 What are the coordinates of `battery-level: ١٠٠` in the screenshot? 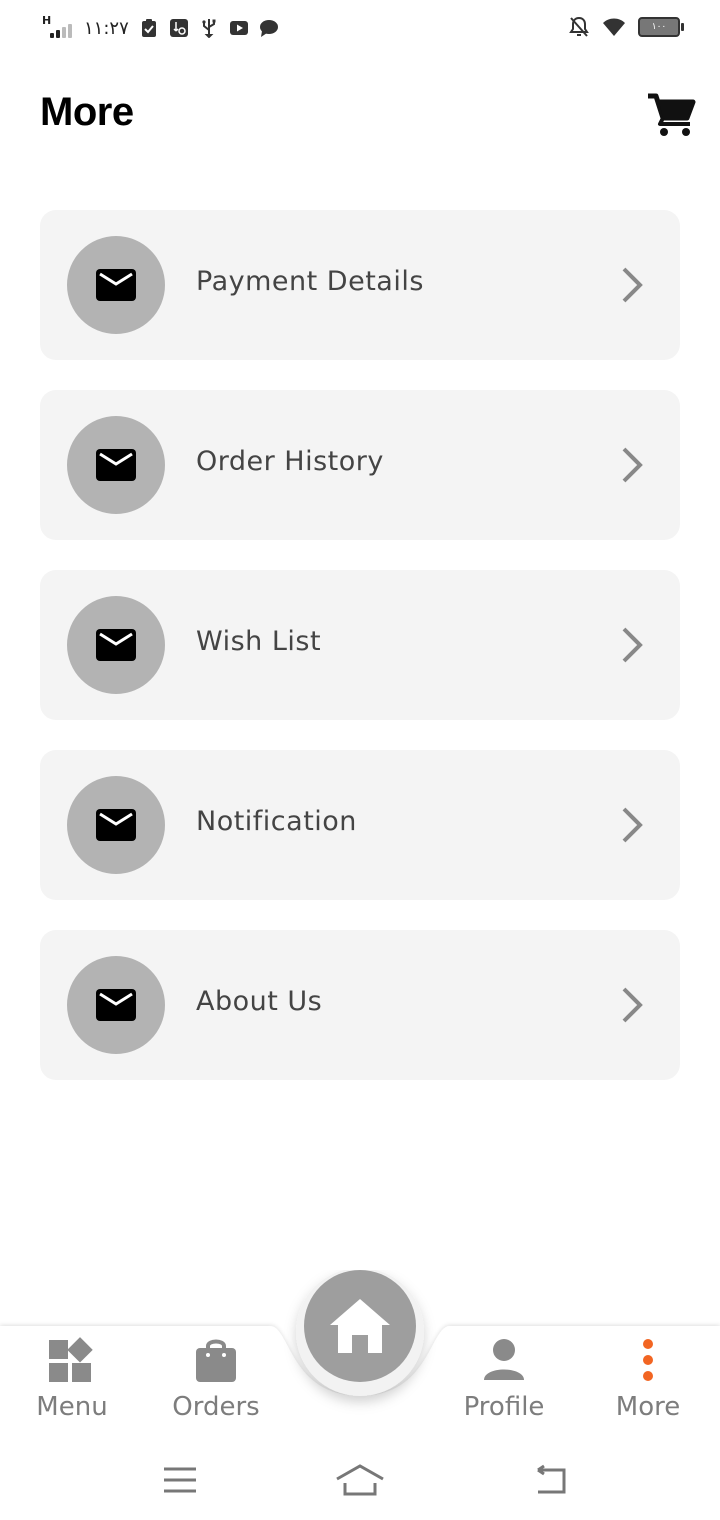 It's located at (659, 27).